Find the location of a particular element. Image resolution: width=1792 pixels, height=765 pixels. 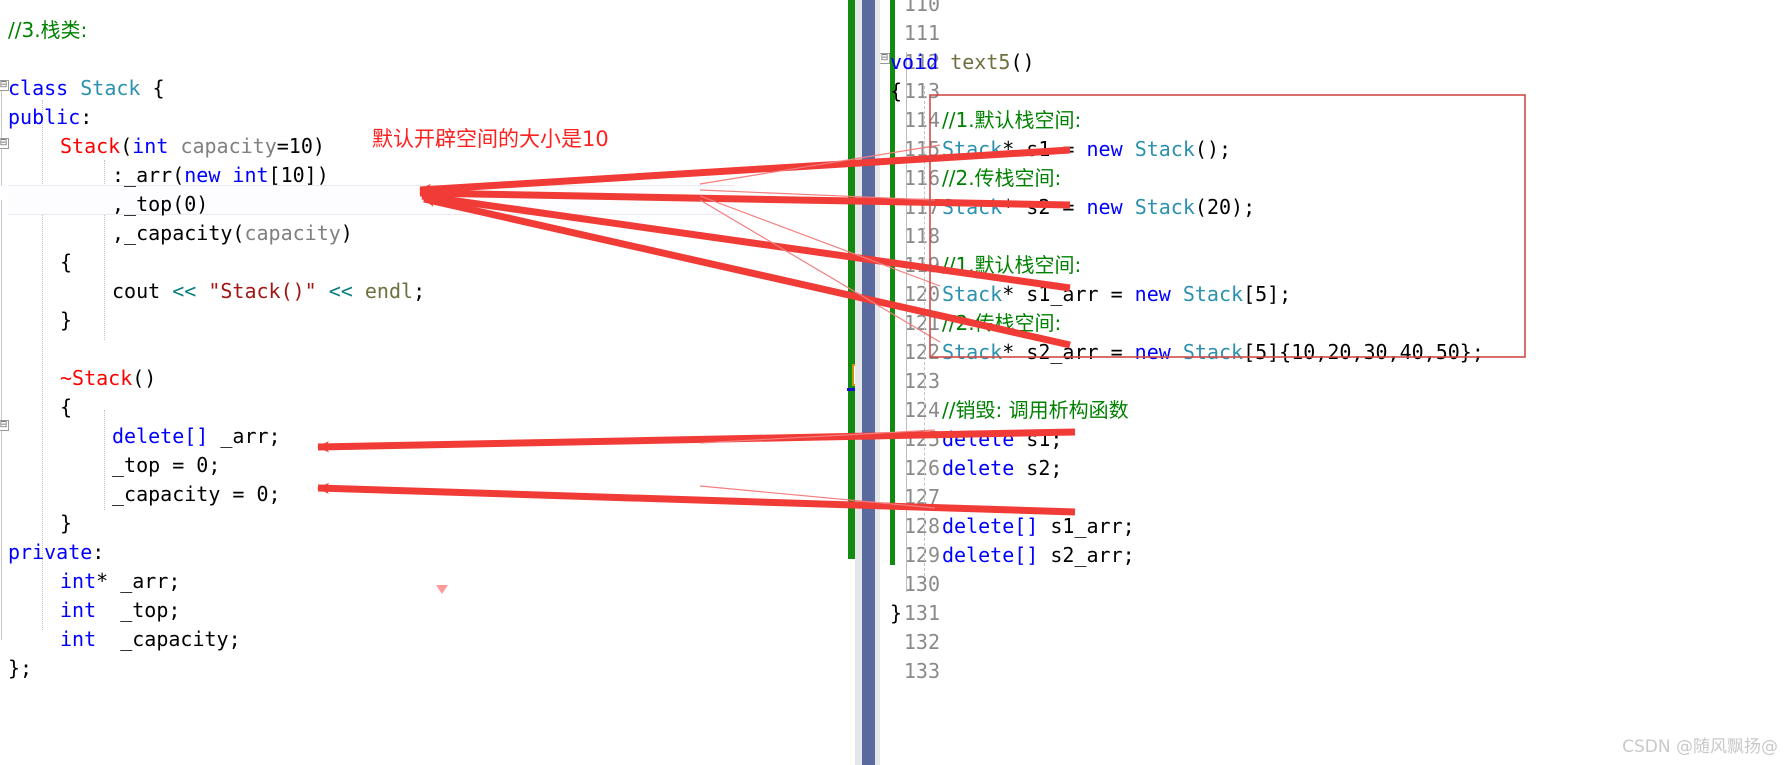

code-line: delete[] s1_arr; is located at coordinates (1038, 526).